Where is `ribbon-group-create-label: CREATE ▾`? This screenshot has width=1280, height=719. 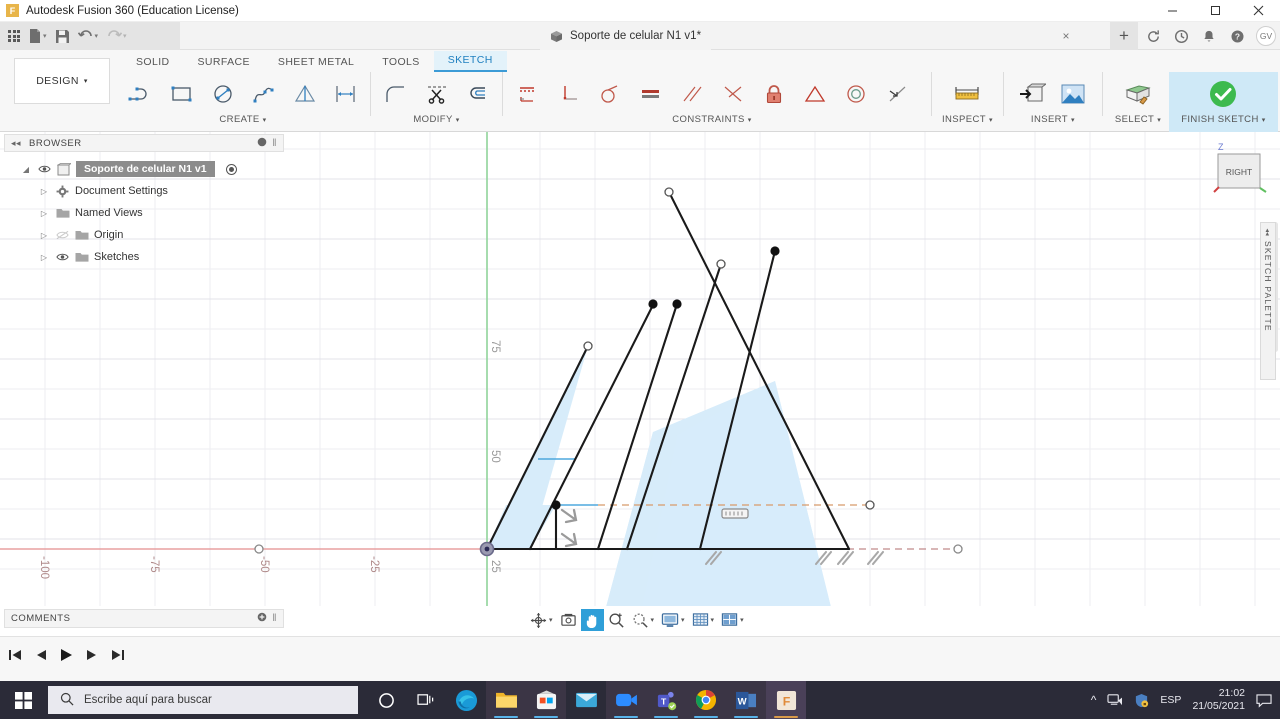
ribbon-group-create-label: CREATE ▾ is located at coordinates (242, 119).